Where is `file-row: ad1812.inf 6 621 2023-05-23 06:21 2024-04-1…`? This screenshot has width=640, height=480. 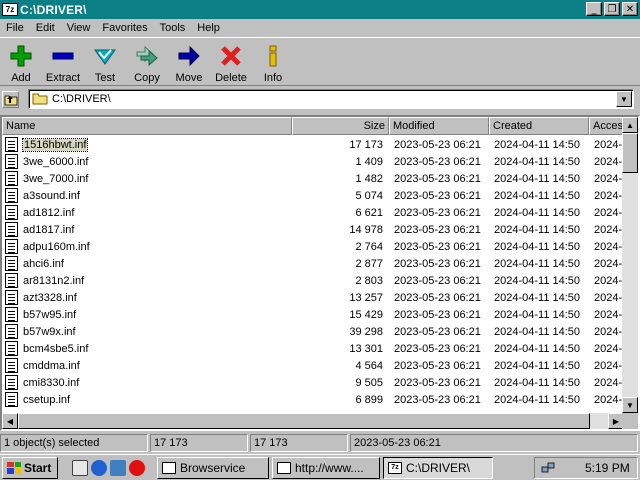 file-row: ad1812.inf 6 621 2023-05-23 06:21 2024-04-1… is located at coordinates (313, 212).